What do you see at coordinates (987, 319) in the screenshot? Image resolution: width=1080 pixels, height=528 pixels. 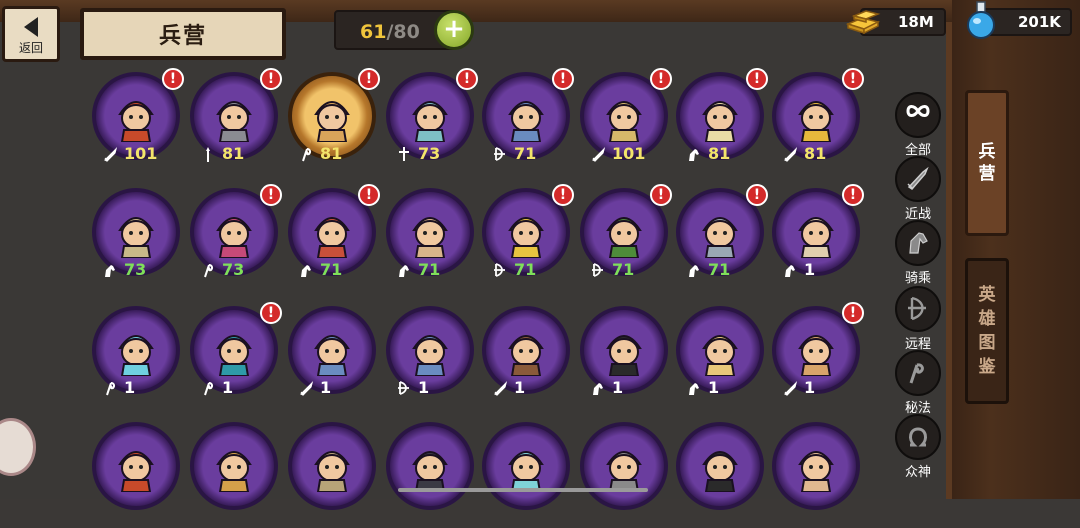 I see `tab-codex-char-2: 雄` at bounding box center [987, 319].